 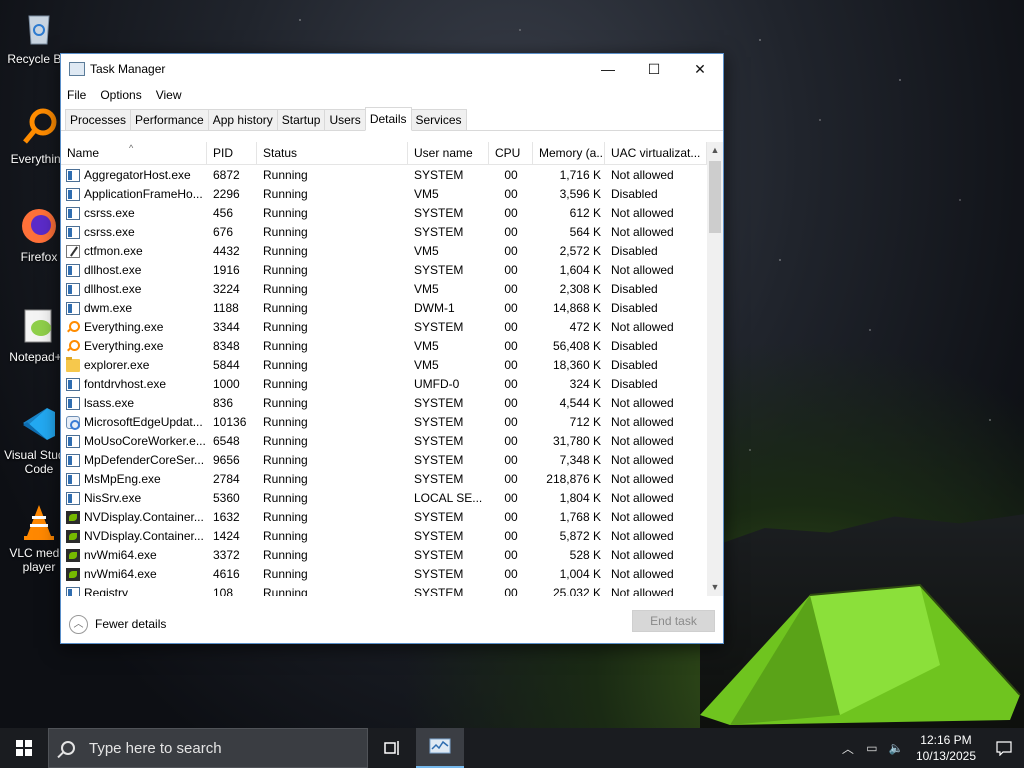 What do you see at coordinates (78, 624) in the screenshot?
I see `chevron-up-circle-icon: ︿` at bounding box center [78, 624].